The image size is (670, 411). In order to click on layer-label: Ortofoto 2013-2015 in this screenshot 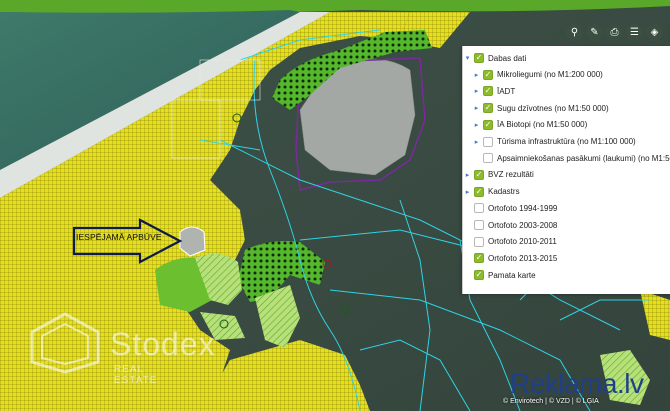, I will do `click(523, 258)`.